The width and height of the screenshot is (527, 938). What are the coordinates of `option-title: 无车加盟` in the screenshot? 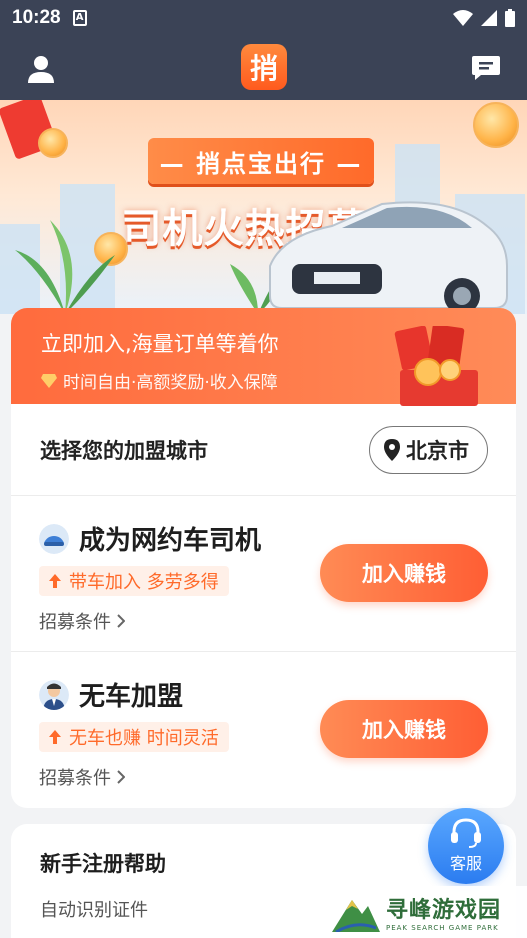 It's located at (111, 694).